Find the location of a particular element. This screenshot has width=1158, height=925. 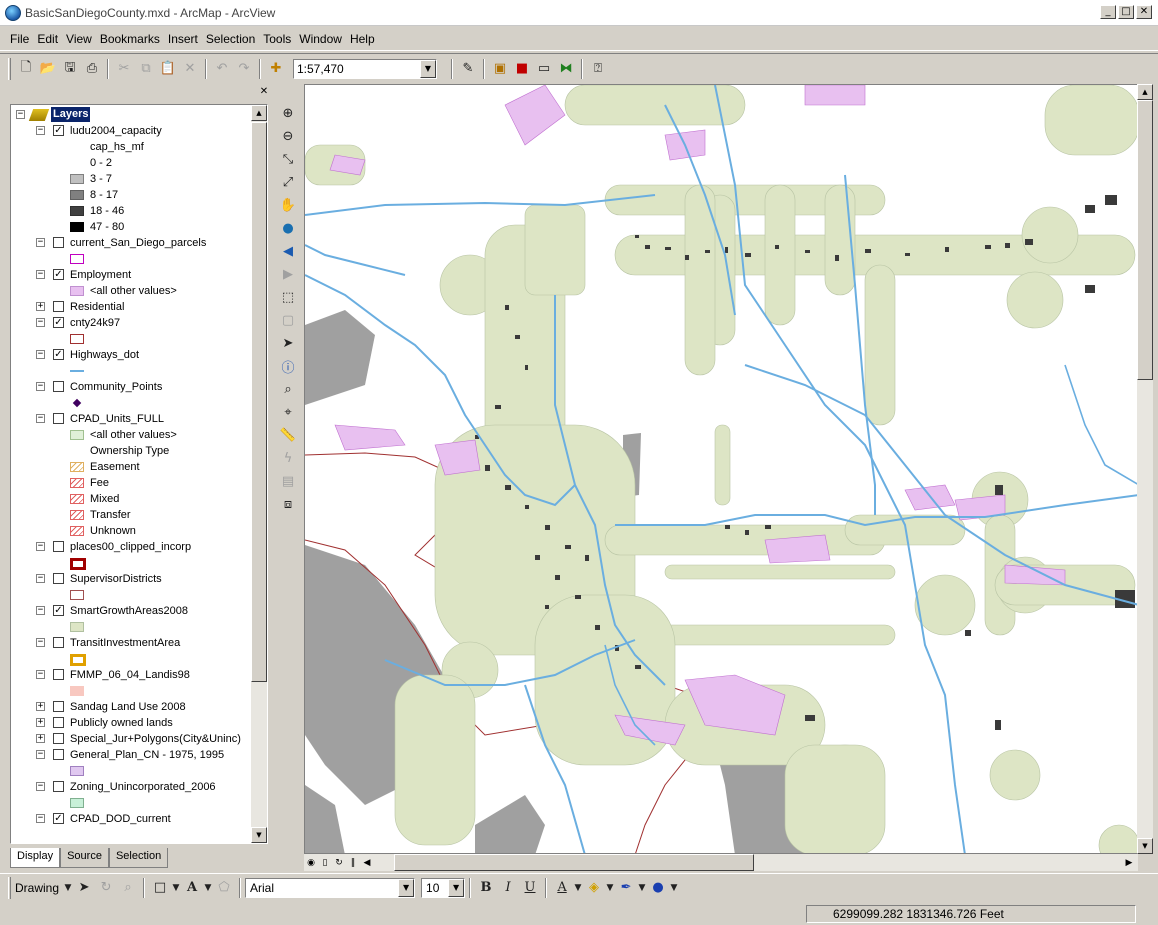

menu-bookmarks: Bookmarks is located at coordinates (130, 39).